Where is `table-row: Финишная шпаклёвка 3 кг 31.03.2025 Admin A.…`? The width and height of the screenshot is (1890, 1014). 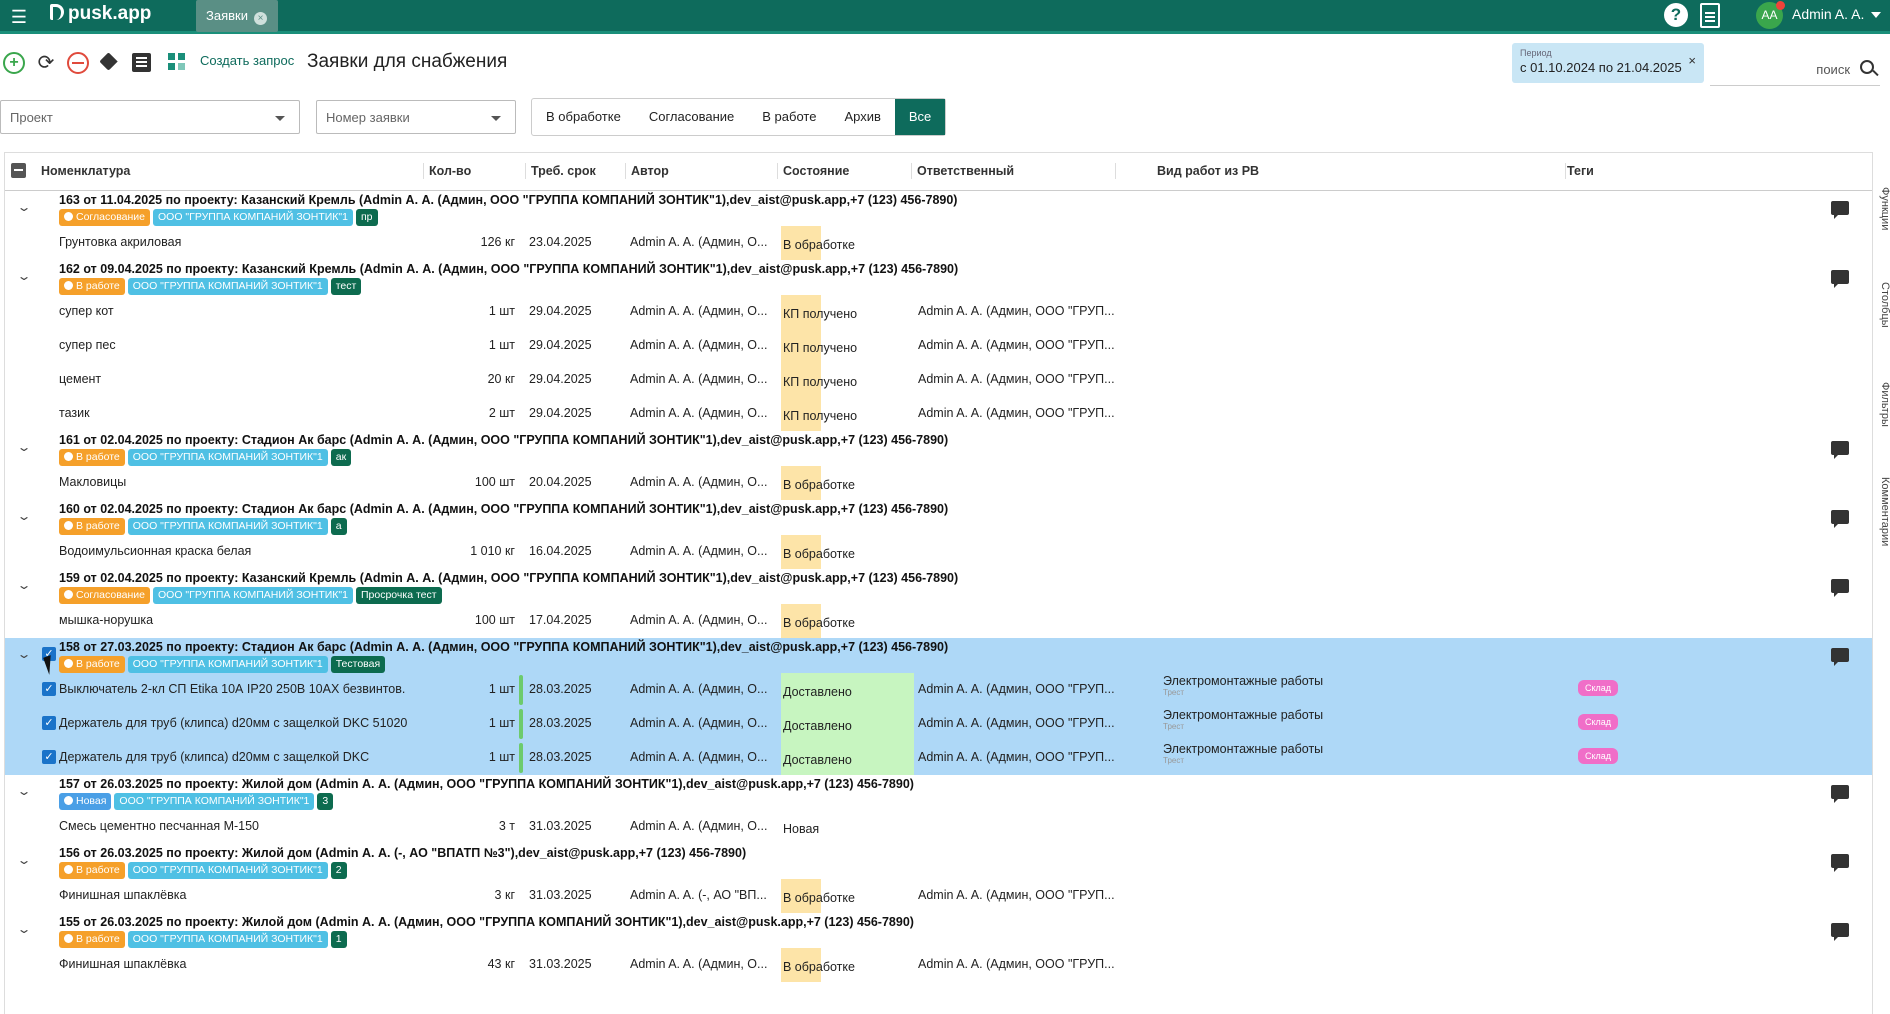
table-row: Финишная шпаклёвка 3 кг 31.03.2025 Admin A.… is located at coordinates (938, 896).